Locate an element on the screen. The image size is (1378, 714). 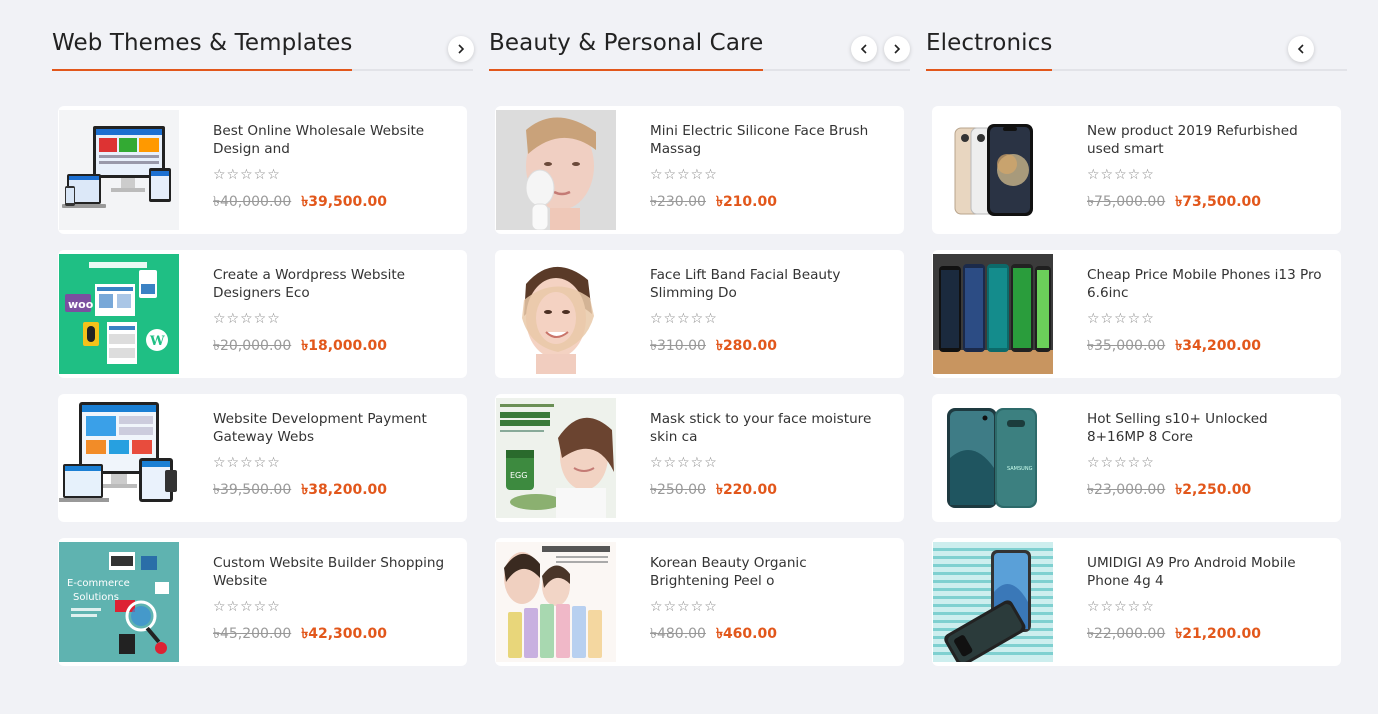
product-name: Create a Wordpress Website Designers Eco is located at coordinates (333, 284).